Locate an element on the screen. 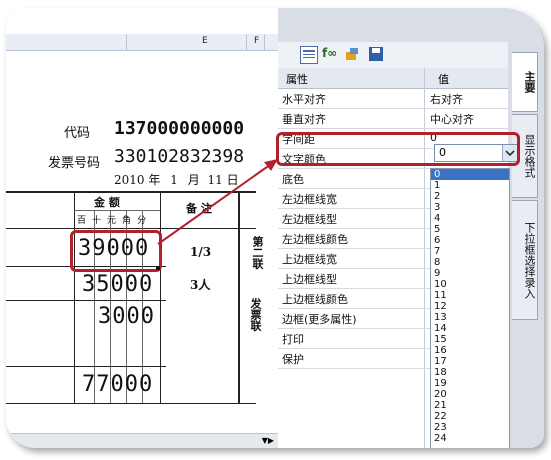 This screenshot has width=551, height=460. property-label: 水平对齐 is located at coordinates (304, 99).